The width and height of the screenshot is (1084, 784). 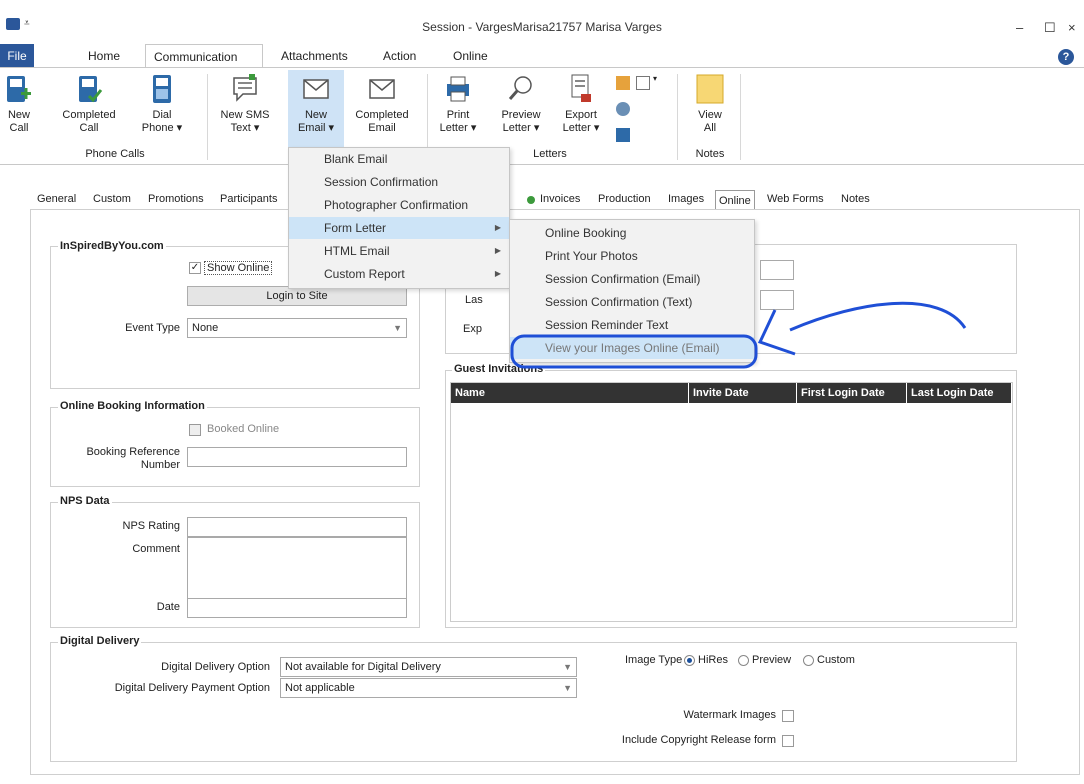 What do you see at coordinates (156, 549) in the screenshot?
I see `comment-label: Comment` at bounding box center [156, 549].